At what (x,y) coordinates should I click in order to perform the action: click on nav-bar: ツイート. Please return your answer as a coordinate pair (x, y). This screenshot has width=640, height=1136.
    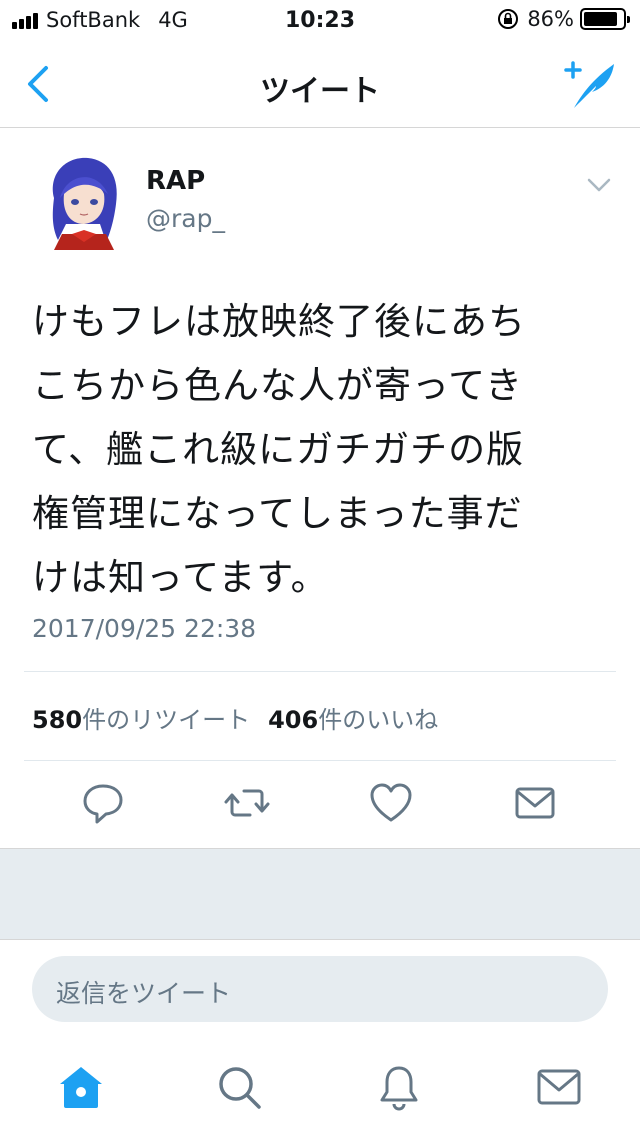
    Looking at the image, I should click on (320, 84).